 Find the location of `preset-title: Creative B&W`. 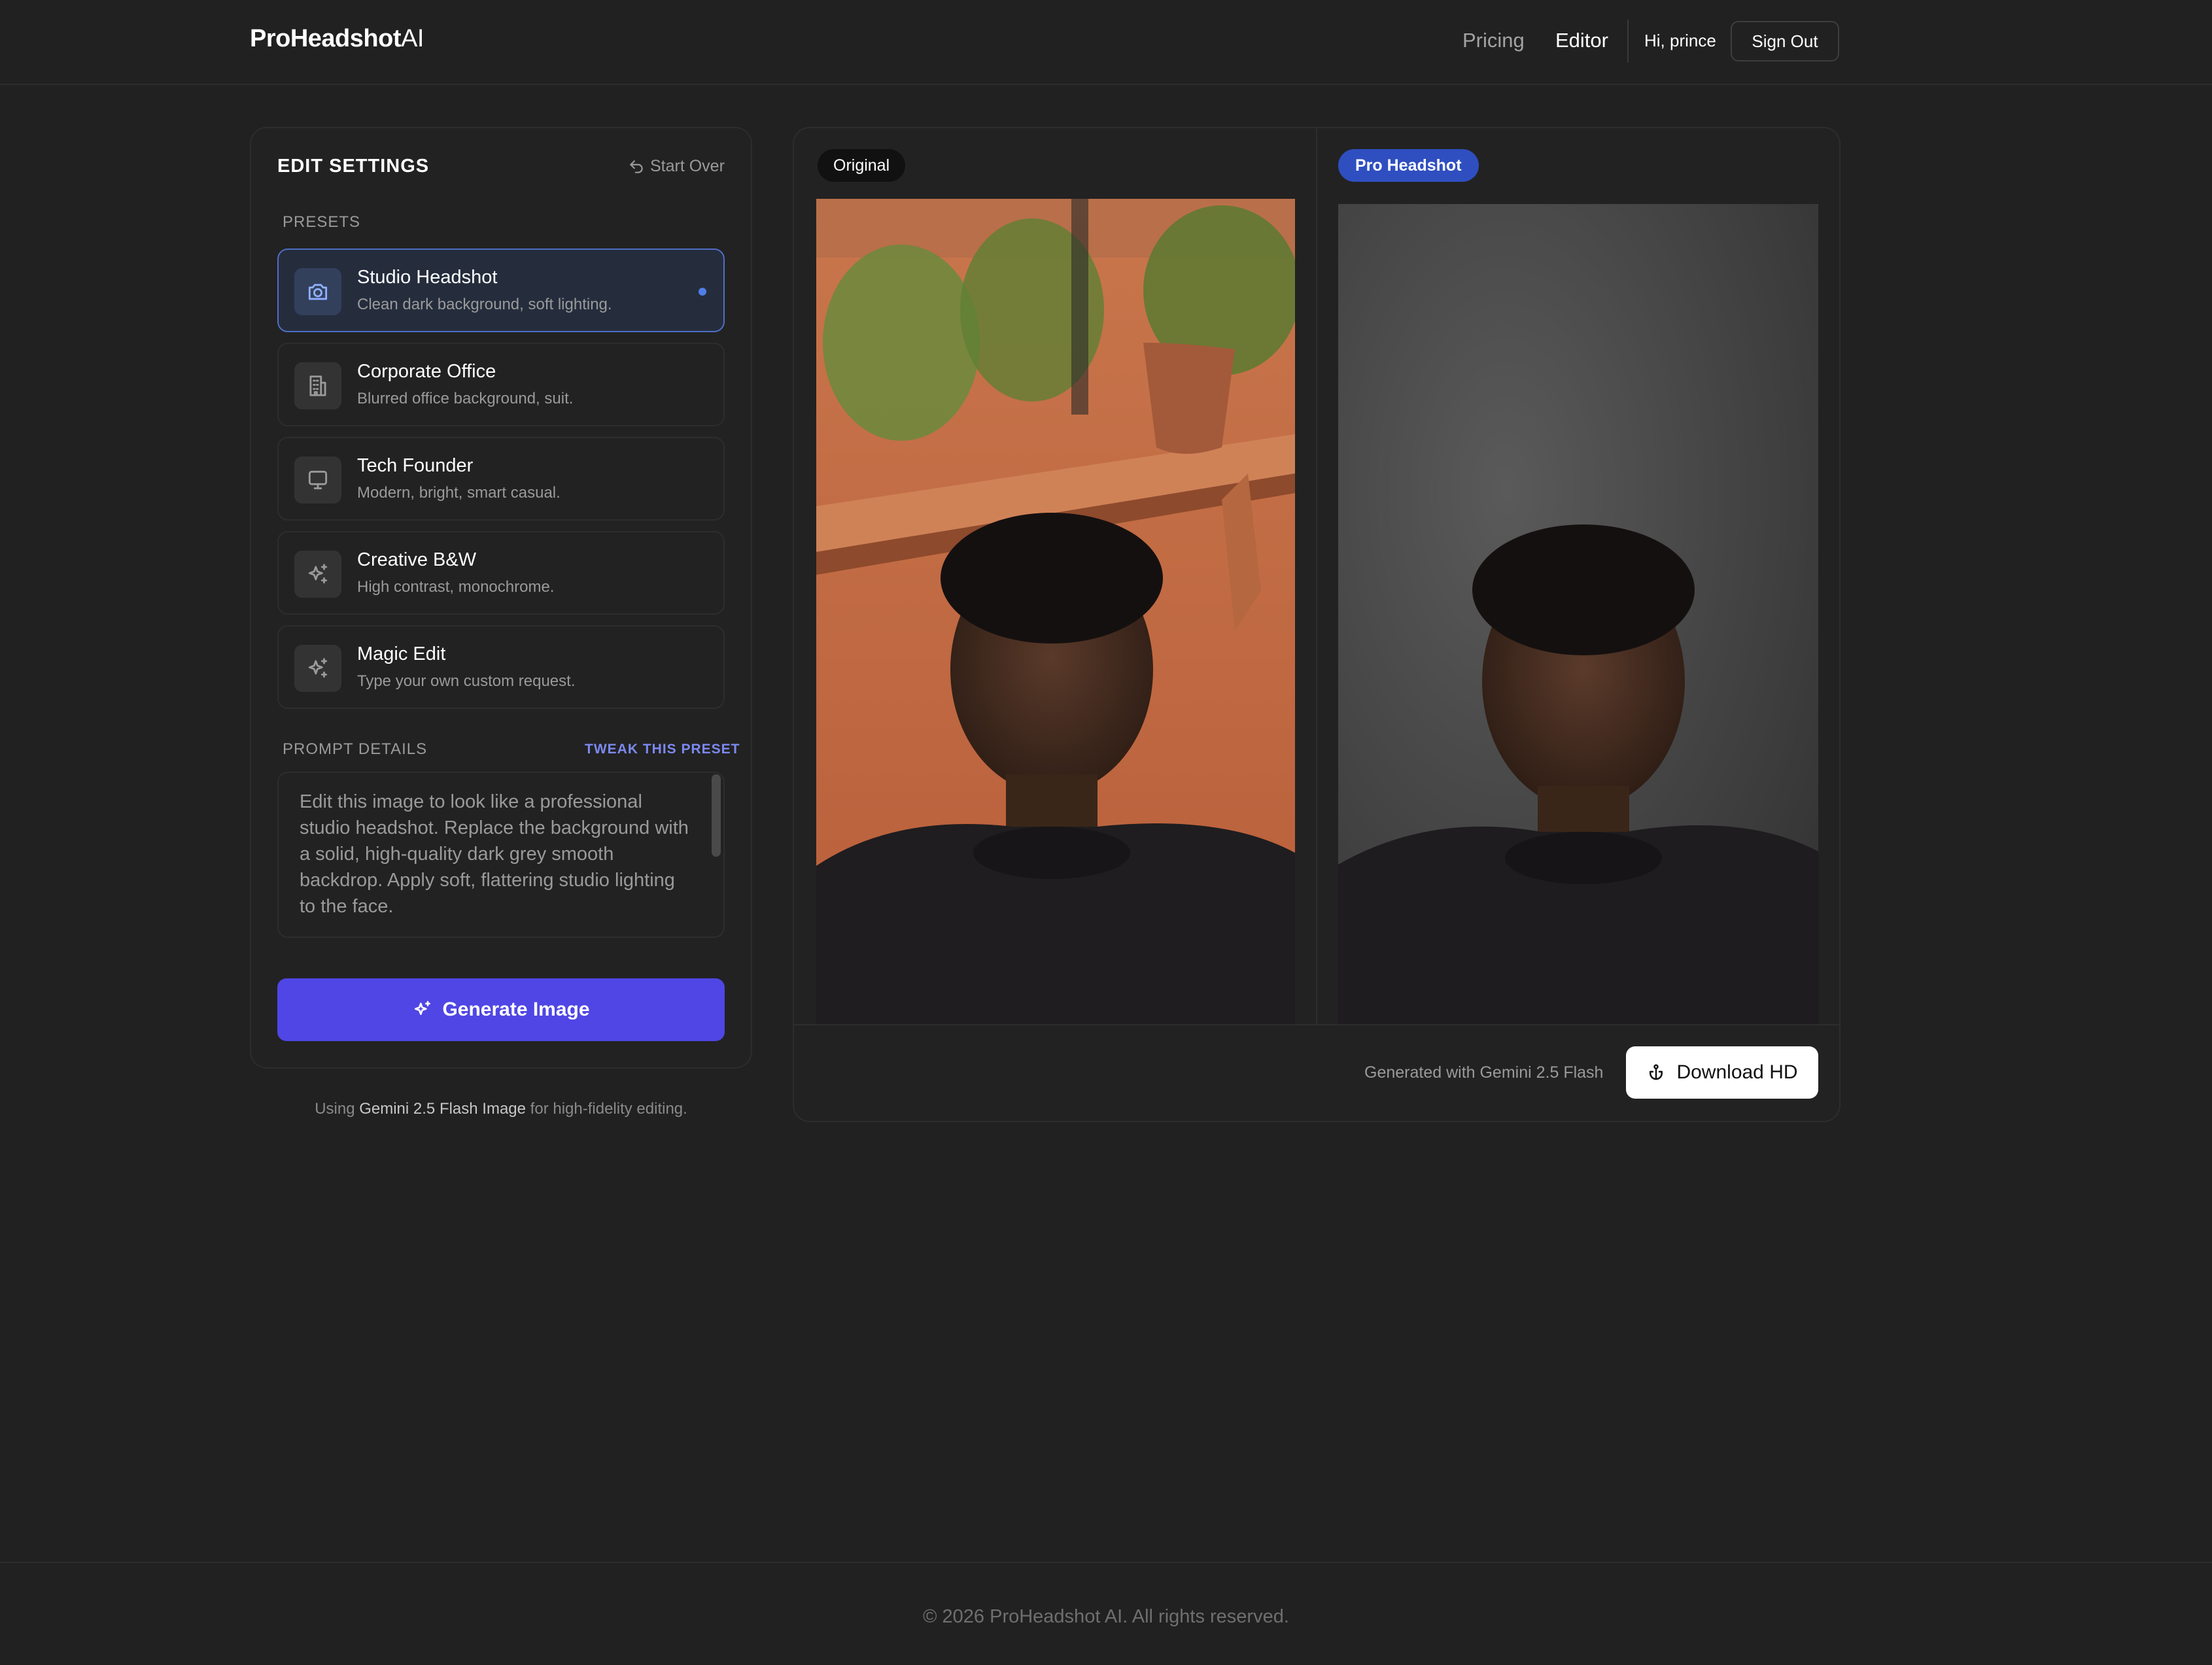

preset-title: Creative B&W is located at coordinates (417, 559).